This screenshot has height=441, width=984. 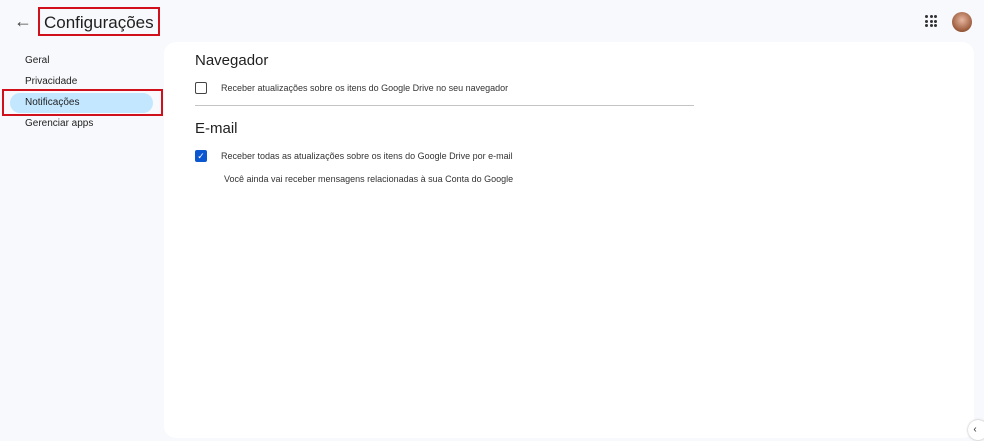 I want to click on divider, so click(x=444, y=105).